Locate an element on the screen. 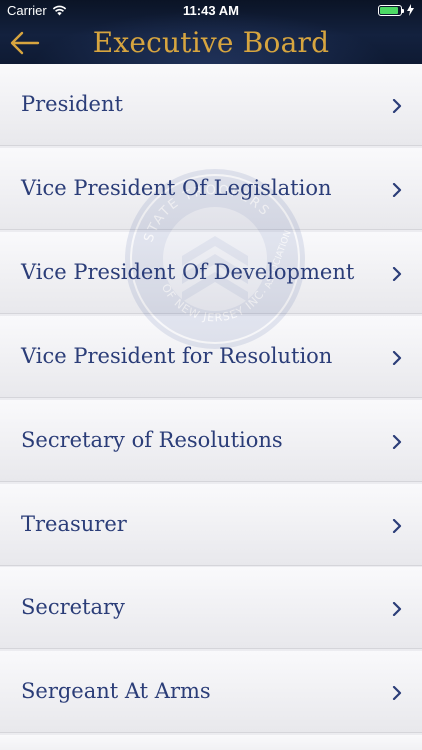 The width and height of the screenshot is (422, 750). list-item-label: President is located at coordinates (72, 104).